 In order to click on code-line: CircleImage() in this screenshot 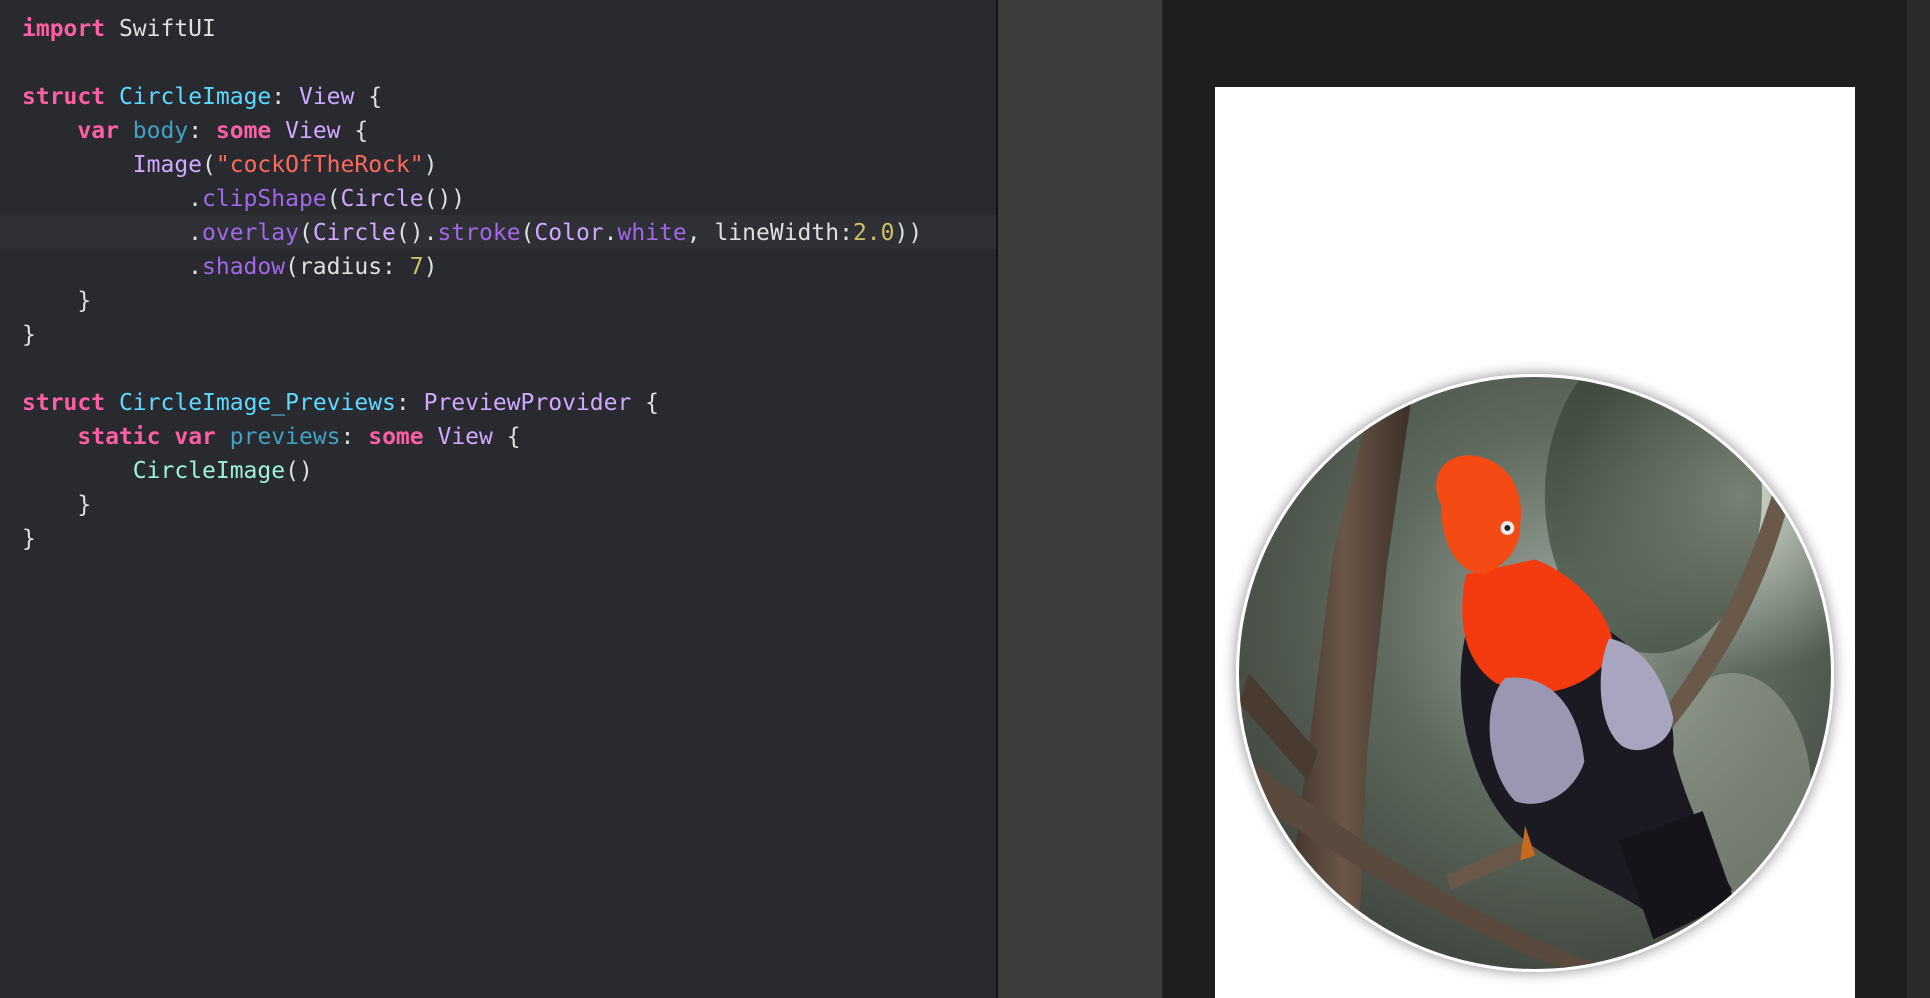, I will do `click(472, 471)`.